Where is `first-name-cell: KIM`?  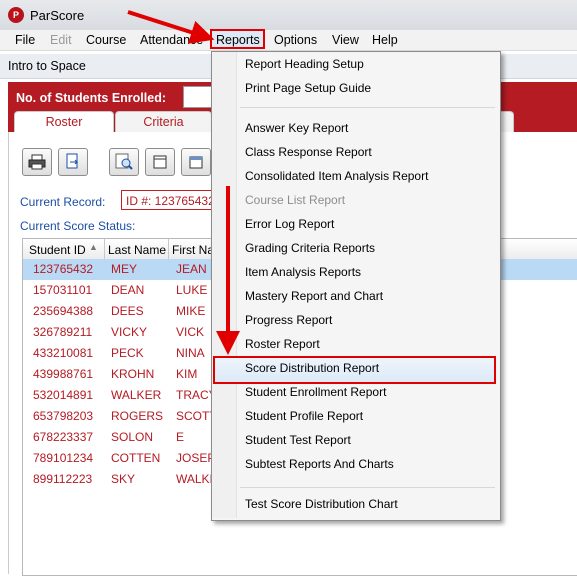 first-name-cell: KIM is located at coordinates (187, 374).